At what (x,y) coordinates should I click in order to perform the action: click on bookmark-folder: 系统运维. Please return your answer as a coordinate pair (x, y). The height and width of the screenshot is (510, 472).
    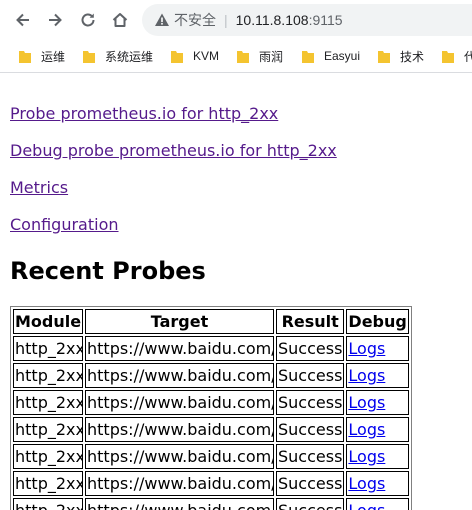
    Looking at the image, I should click on (118, 56).